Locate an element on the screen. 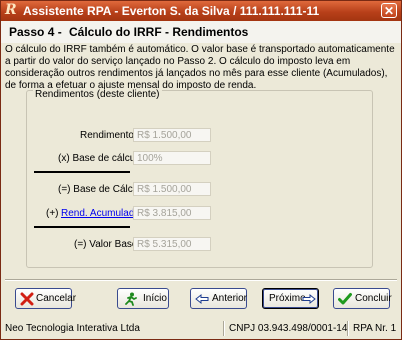 The width and height of the screenshot is (402, 340). proximo-button: Próximo is located at coordinates (290, 298).